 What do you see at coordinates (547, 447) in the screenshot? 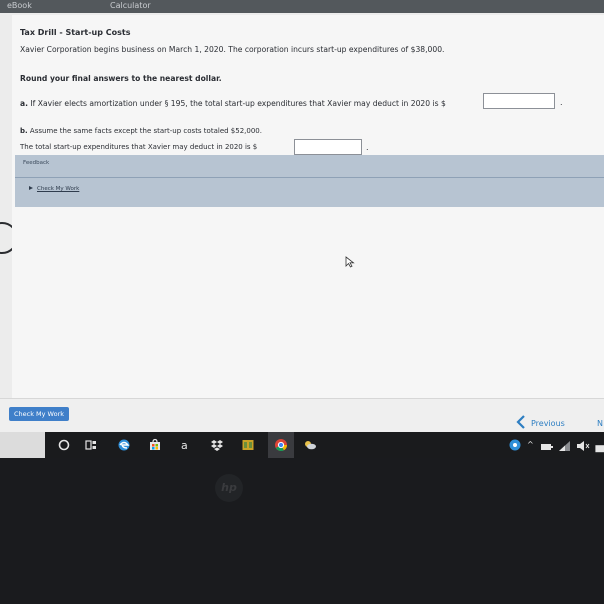
I see `battery-icon` at bounding box center [547, 447].